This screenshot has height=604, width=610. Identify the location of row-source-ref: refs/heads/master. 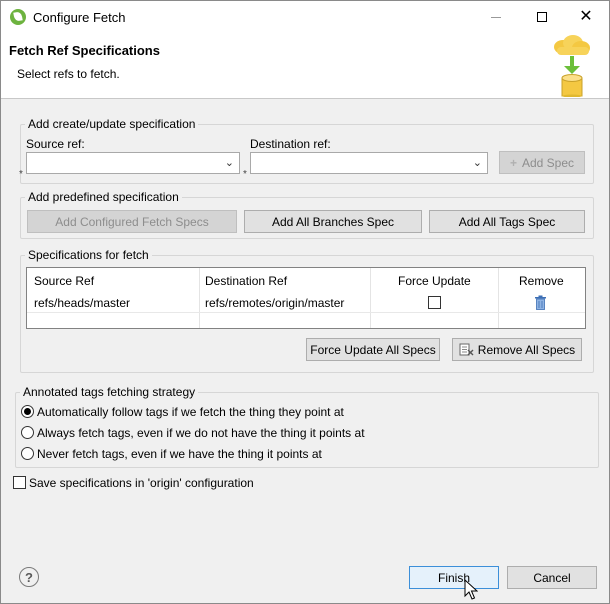
(82, 303).